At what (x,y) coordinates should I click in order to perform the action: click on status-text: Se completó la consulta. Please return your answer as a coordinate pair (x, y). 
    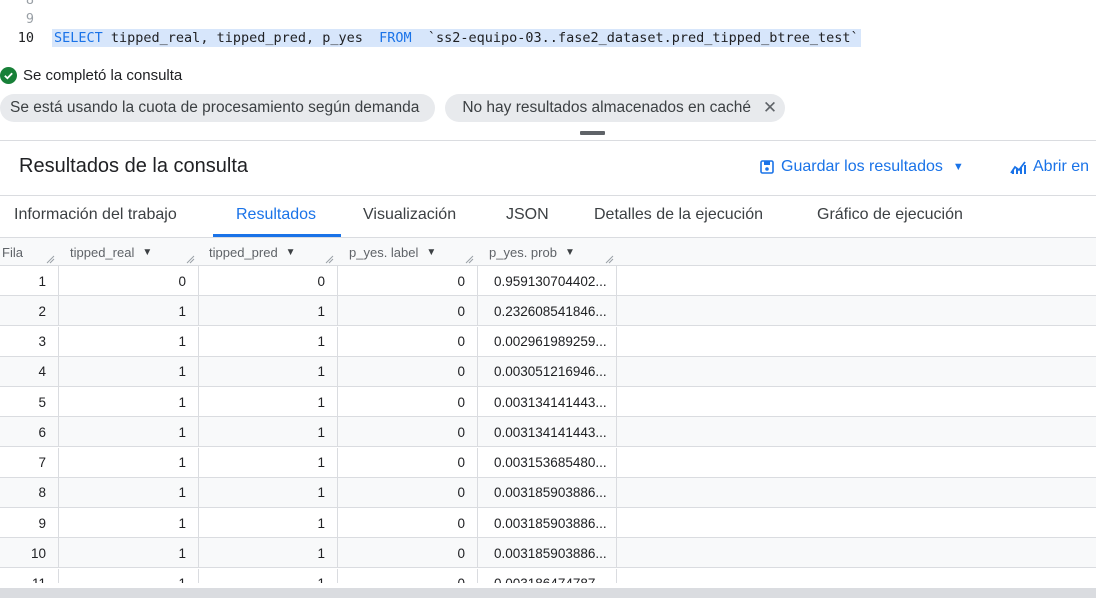
    Looking at the image, I should click on (103, 75).